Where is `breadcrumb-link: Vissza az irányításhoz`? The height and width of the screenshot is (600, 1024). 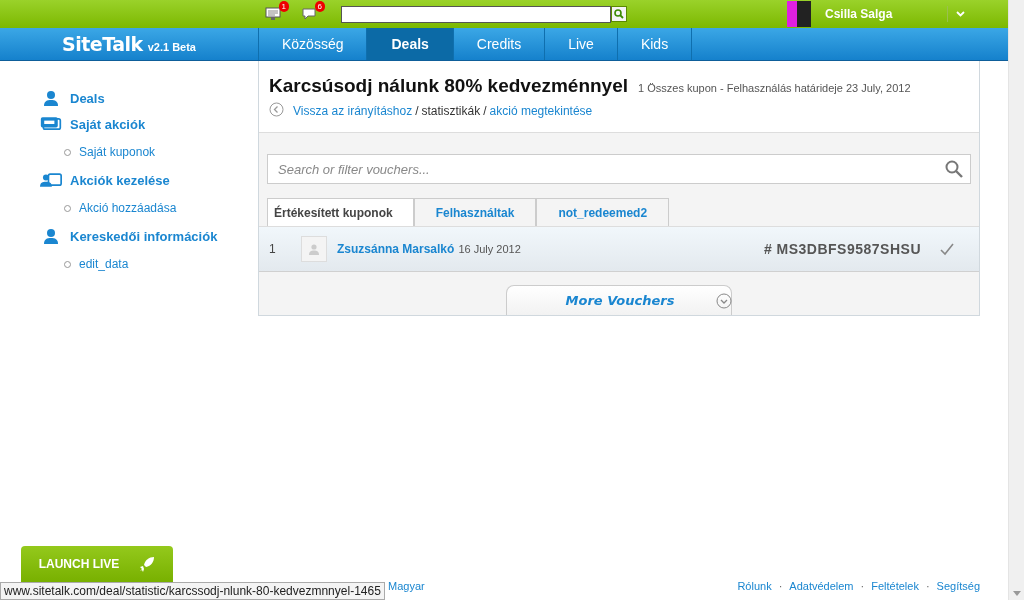 breadcrumb-link: Vissza az irányításhoz is located at coordinates (353, 111).